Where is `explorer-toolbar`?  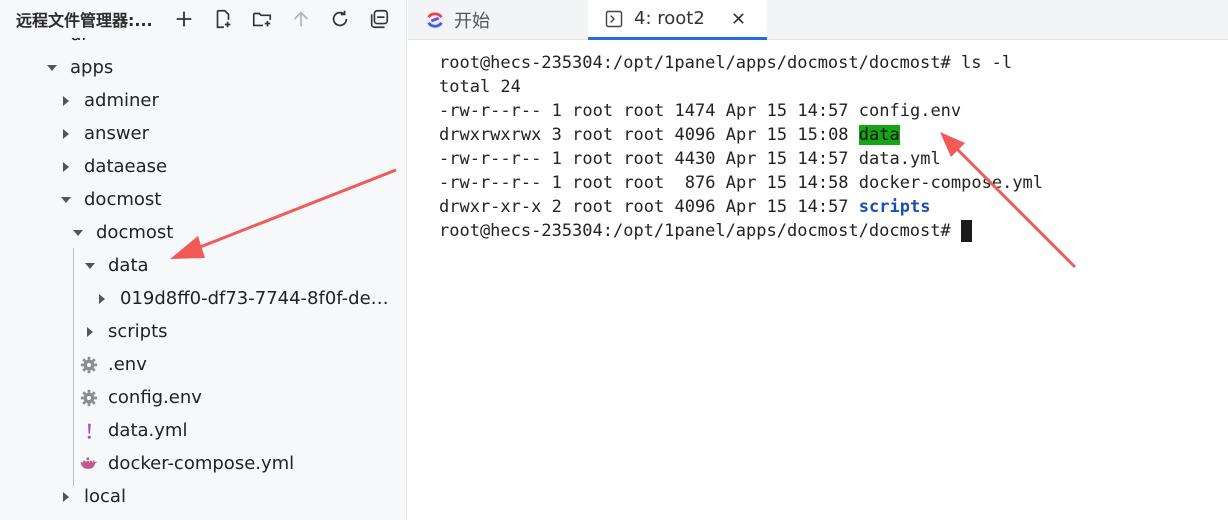 explorer-toolbar is located at coordinates (281, 19).